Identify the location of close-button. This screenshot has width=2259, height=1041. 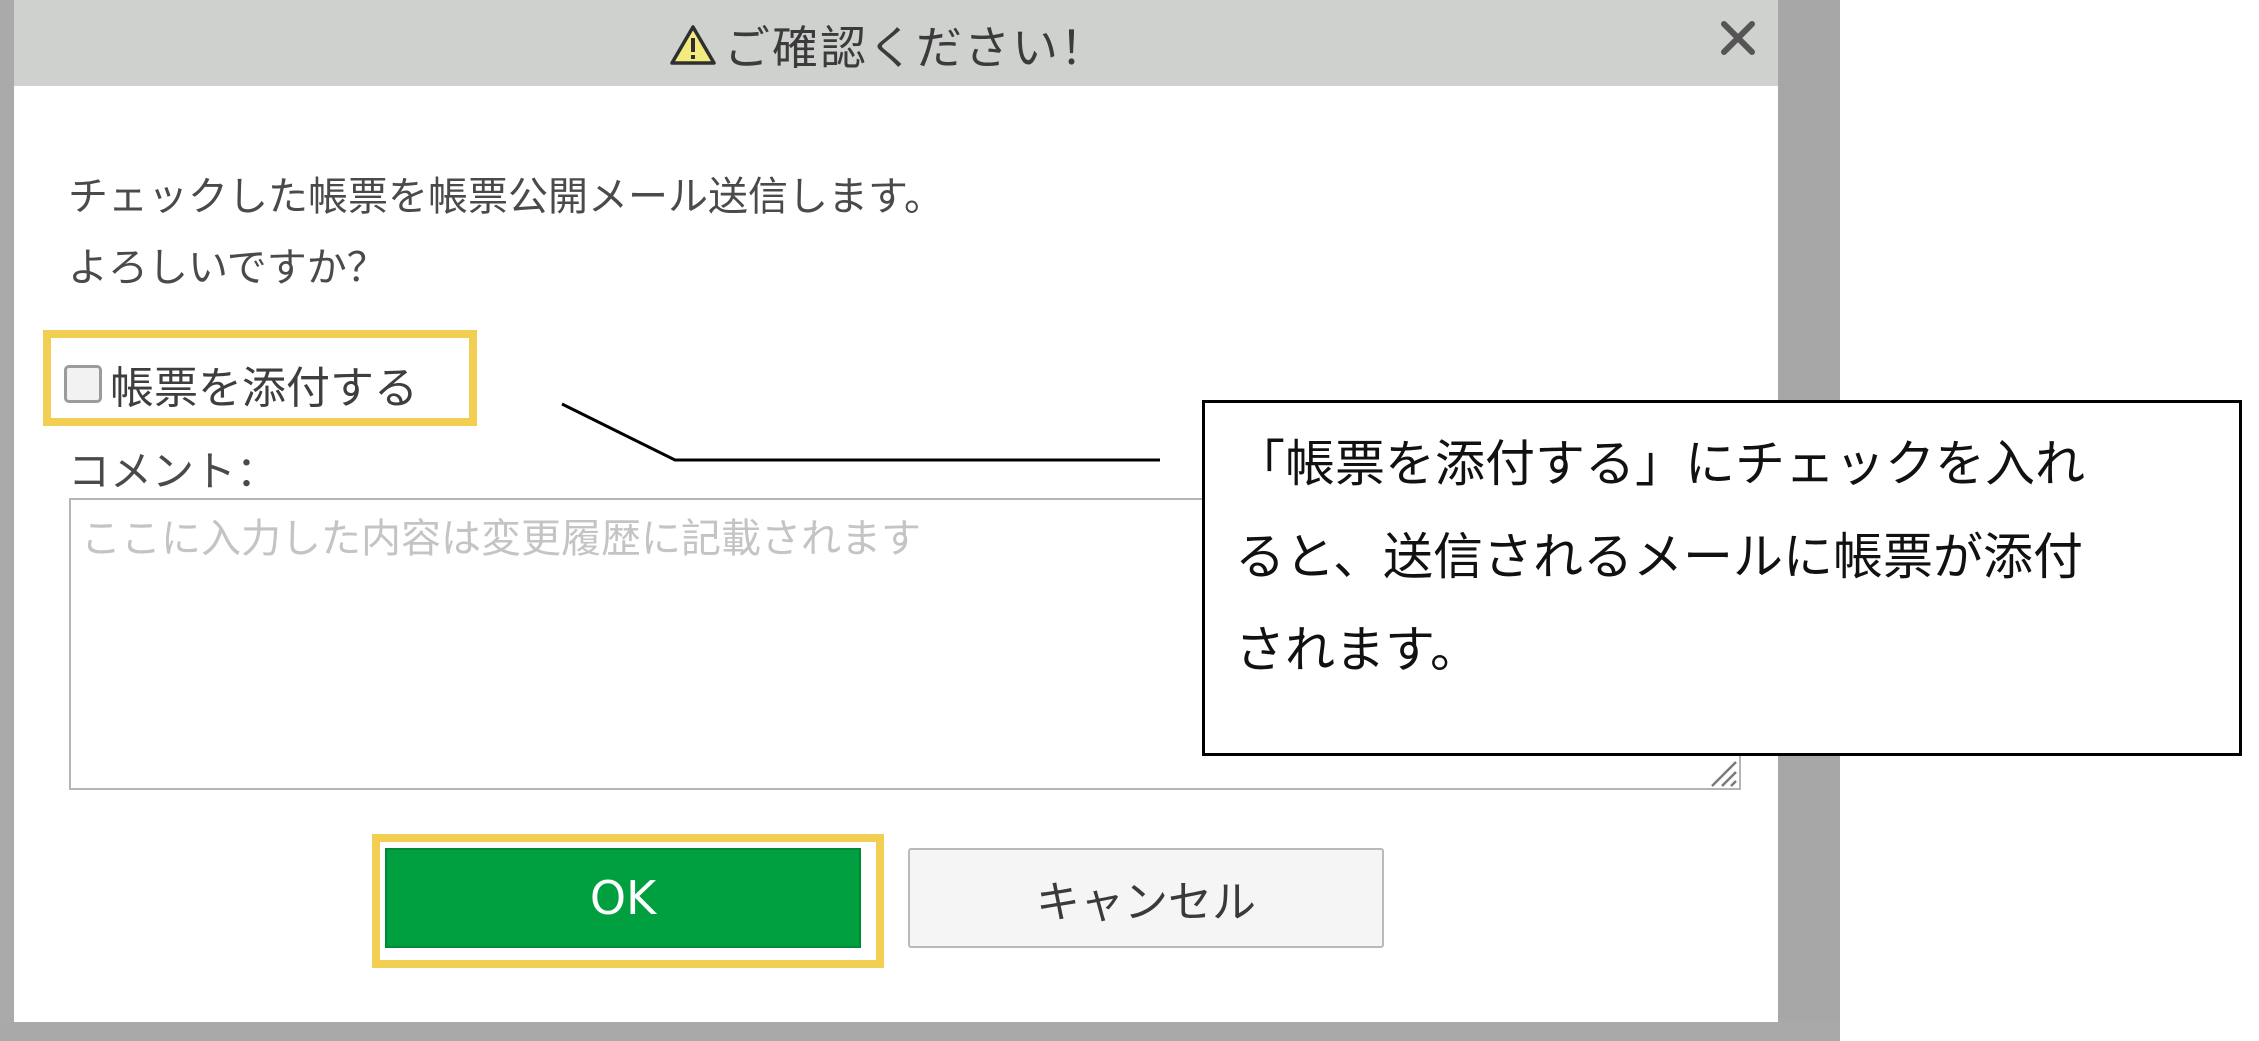
(1738, 40).